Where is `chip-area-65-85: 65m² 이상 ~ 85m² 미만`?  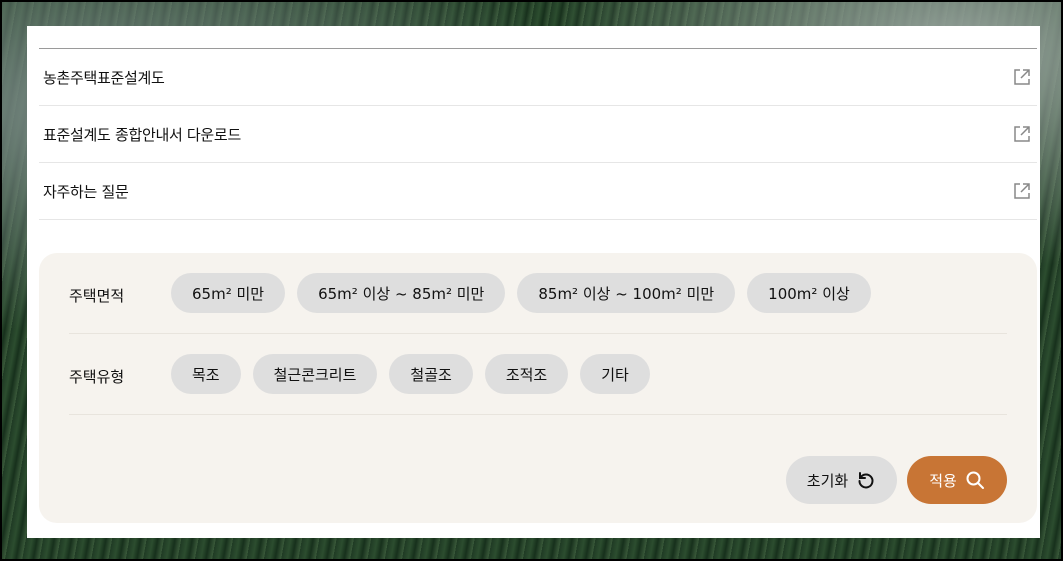 chip-area-65-85: 65m² 이상 ~ 85m² 미만 is located at coordinates (401, 293).